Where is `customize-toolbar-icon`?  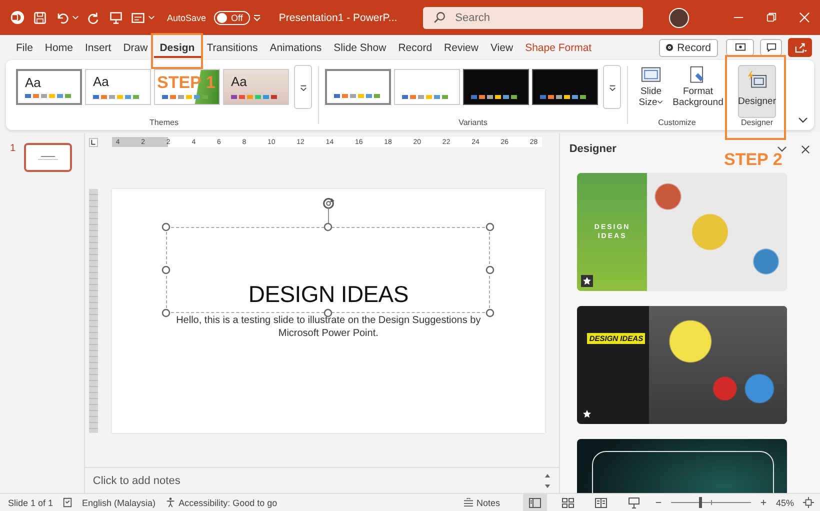 customize-toolbar-icon is located at coordinates (256, 18).